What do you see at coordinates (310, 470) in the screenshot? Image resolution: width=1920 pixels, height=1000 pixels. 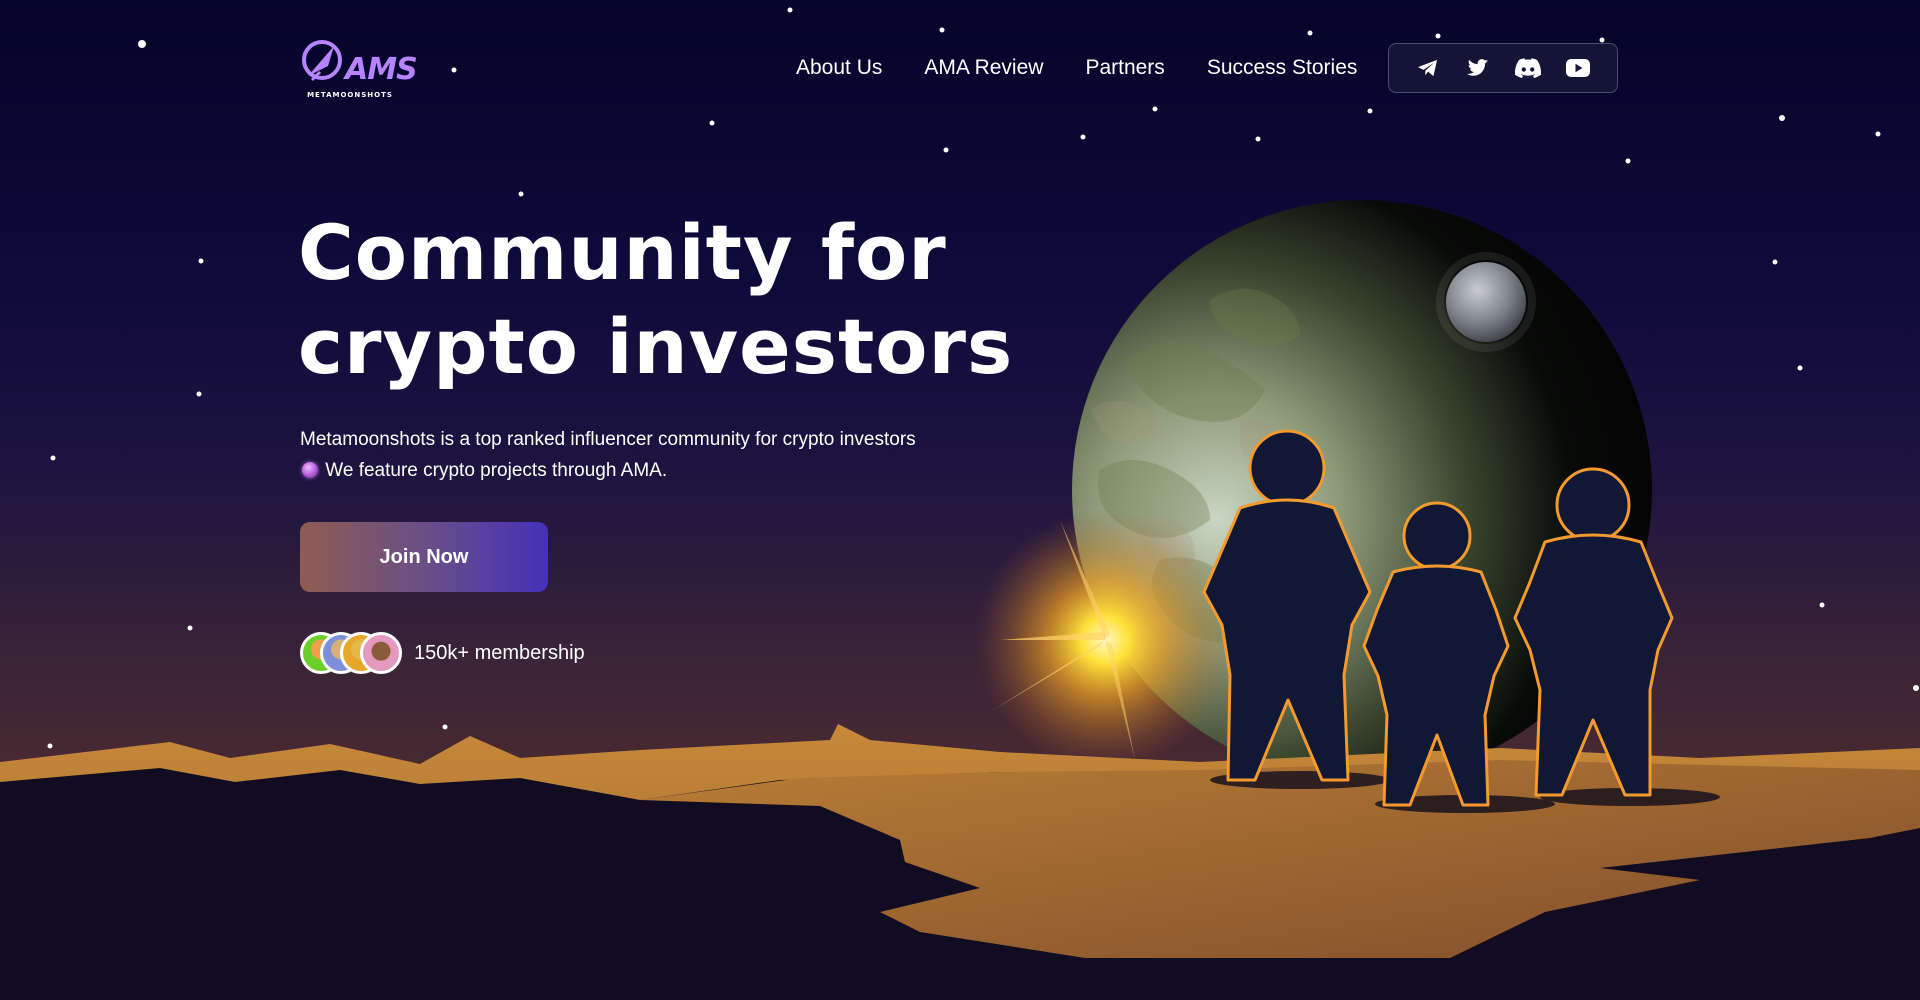 I see `crystal-ball-icon` at bounding box center [310, 470].